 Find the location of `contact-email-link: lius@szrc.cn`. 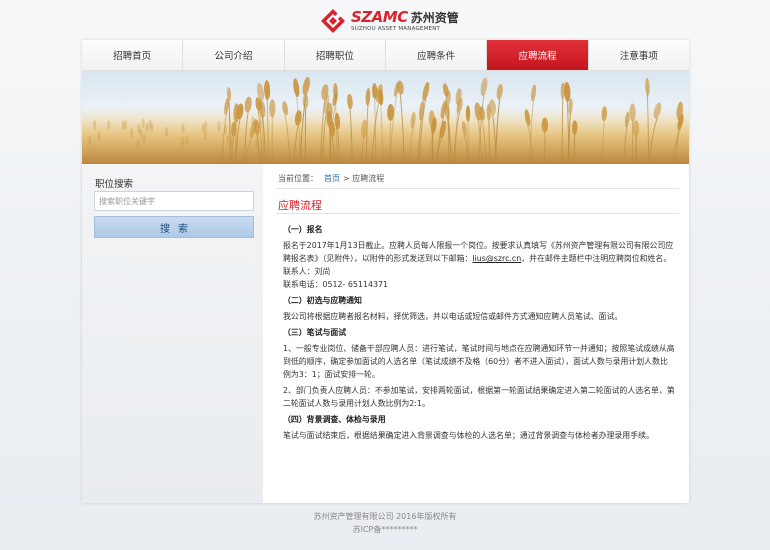

contact-email-link: lius@szrc.cn is located at coordinates (496, 258).